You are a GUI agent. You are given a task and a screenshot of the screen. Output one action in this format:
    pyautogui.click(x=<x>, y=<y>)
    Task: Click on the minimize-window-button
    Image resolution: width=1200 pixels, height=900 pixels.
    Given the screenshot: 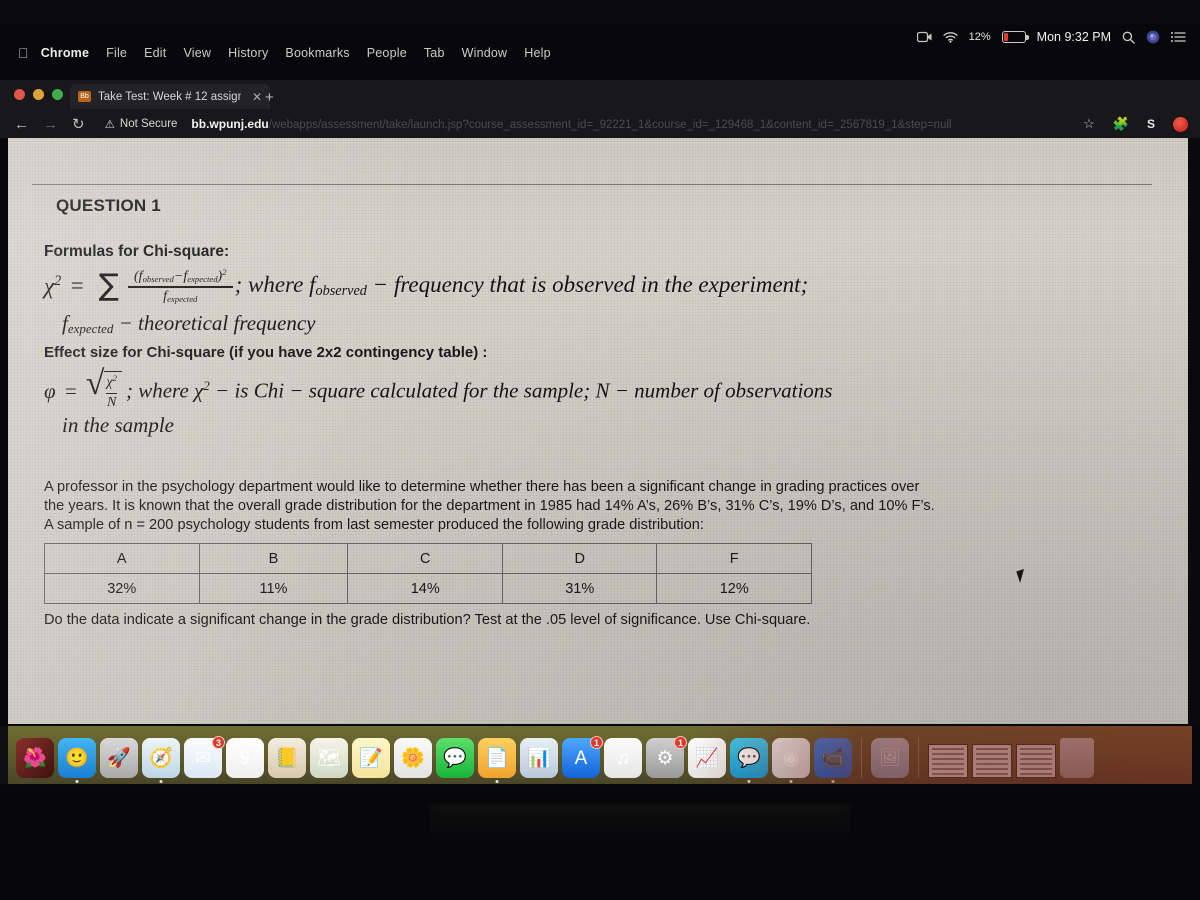 What is the action you would take?
    pyautogui.click(x=38, y=94)
    